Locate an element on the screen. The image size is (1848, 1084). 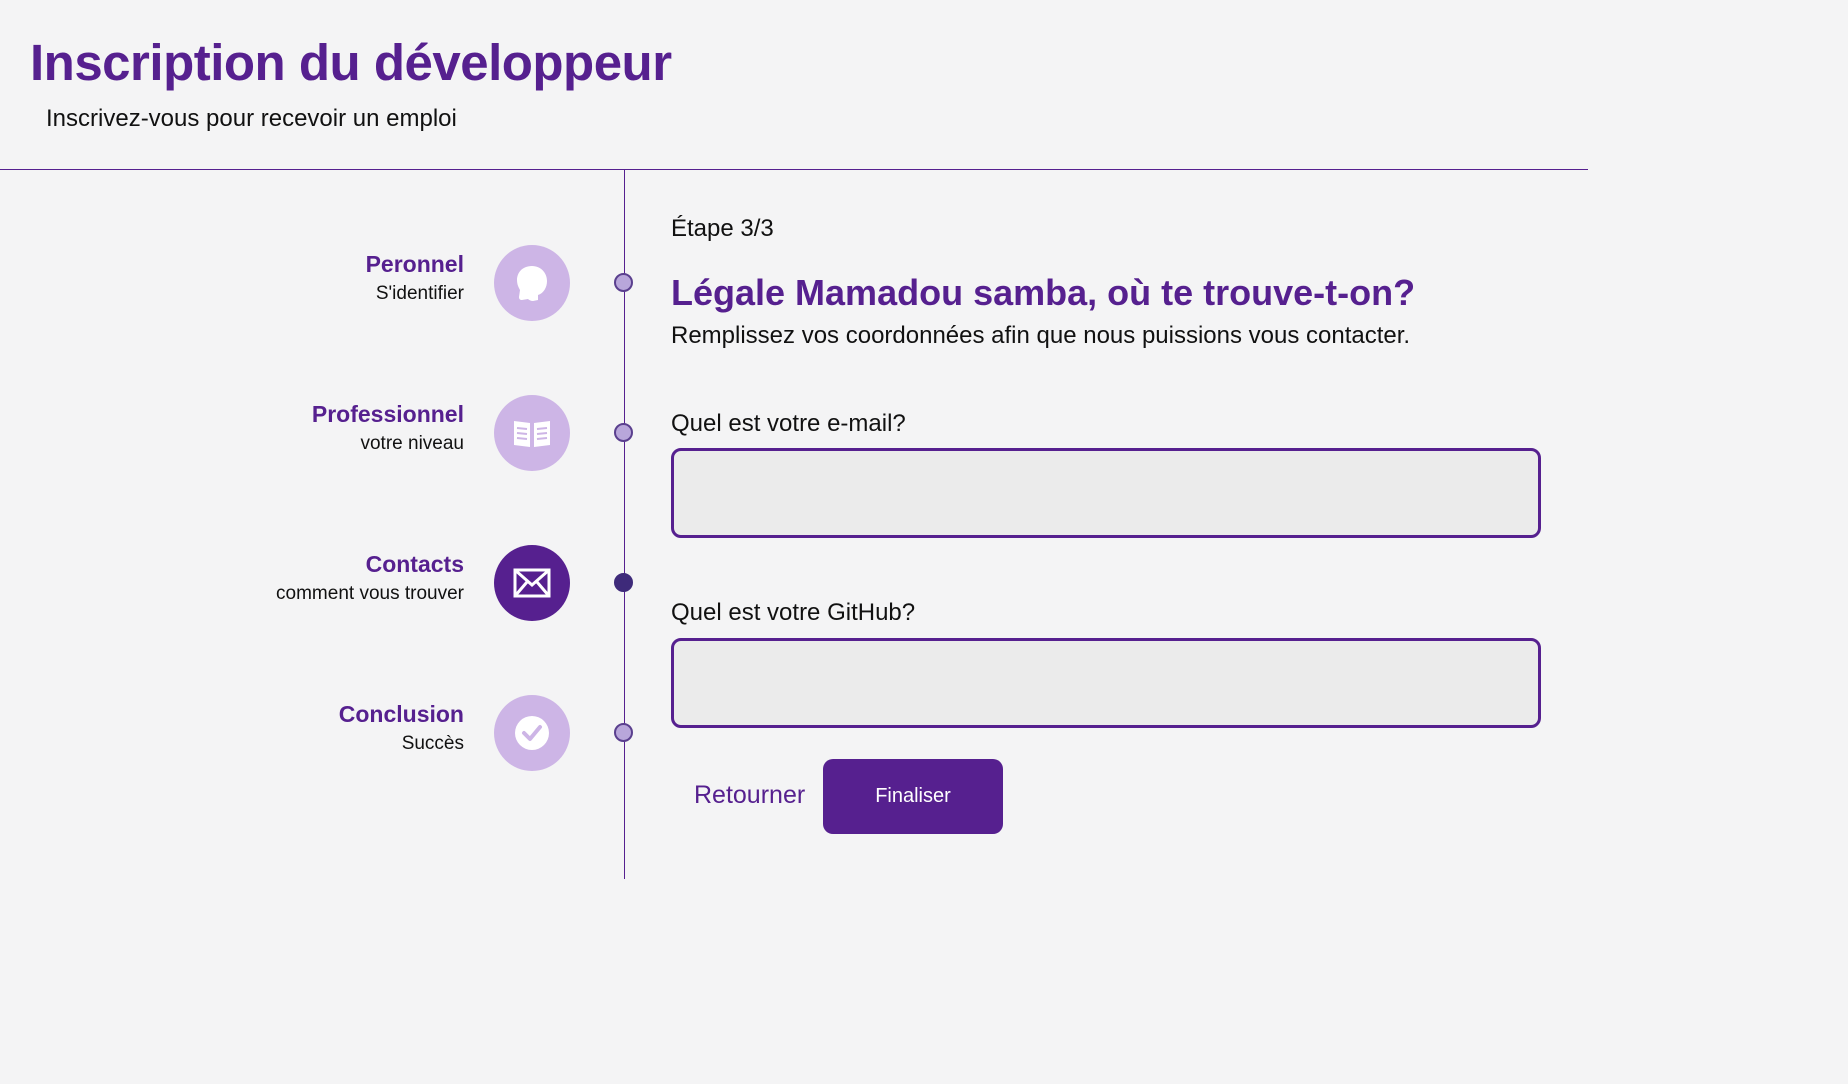
github-label: Quel est votre GitHub? is located at coordinates (793, 612).